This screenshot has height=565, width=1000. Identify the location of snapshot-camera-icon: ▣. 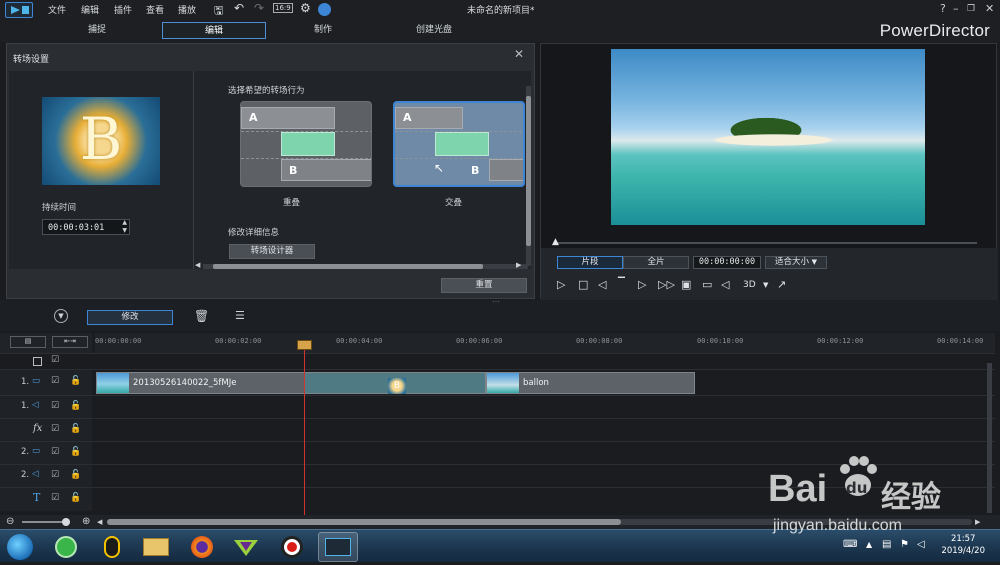
(686, 284).